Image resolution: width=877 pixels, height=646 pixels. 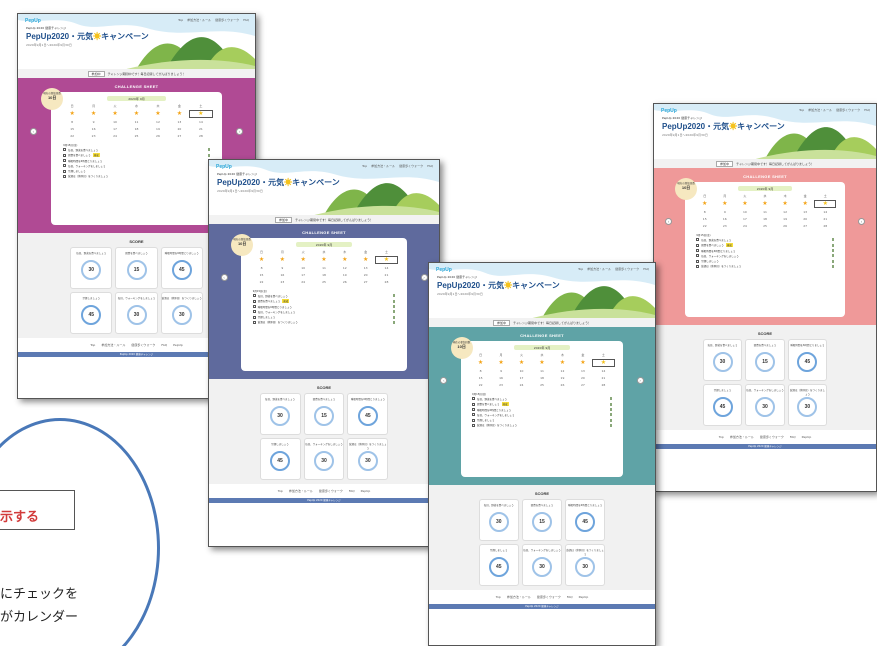 I want to click on calendar-day: 22, so click(x=705, y=226).